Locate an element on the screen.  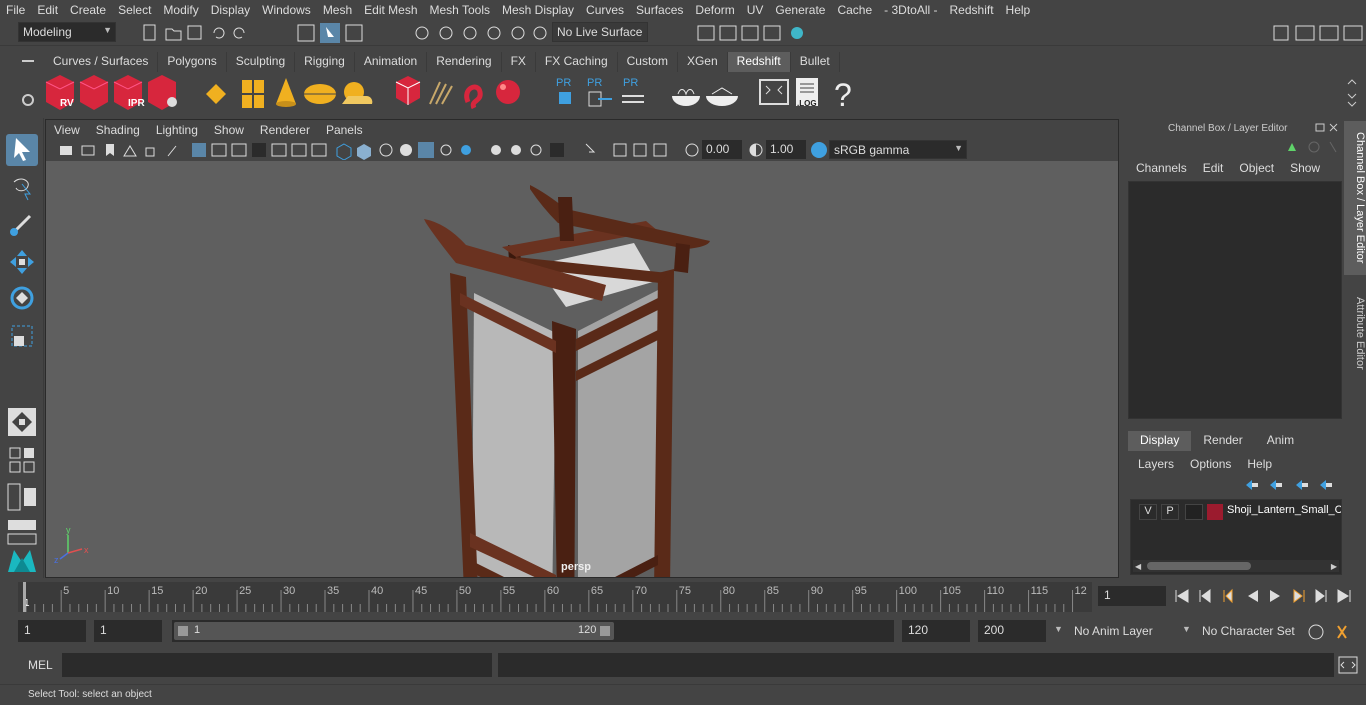
script-editor-icon is located at coordinates (1348, 665).